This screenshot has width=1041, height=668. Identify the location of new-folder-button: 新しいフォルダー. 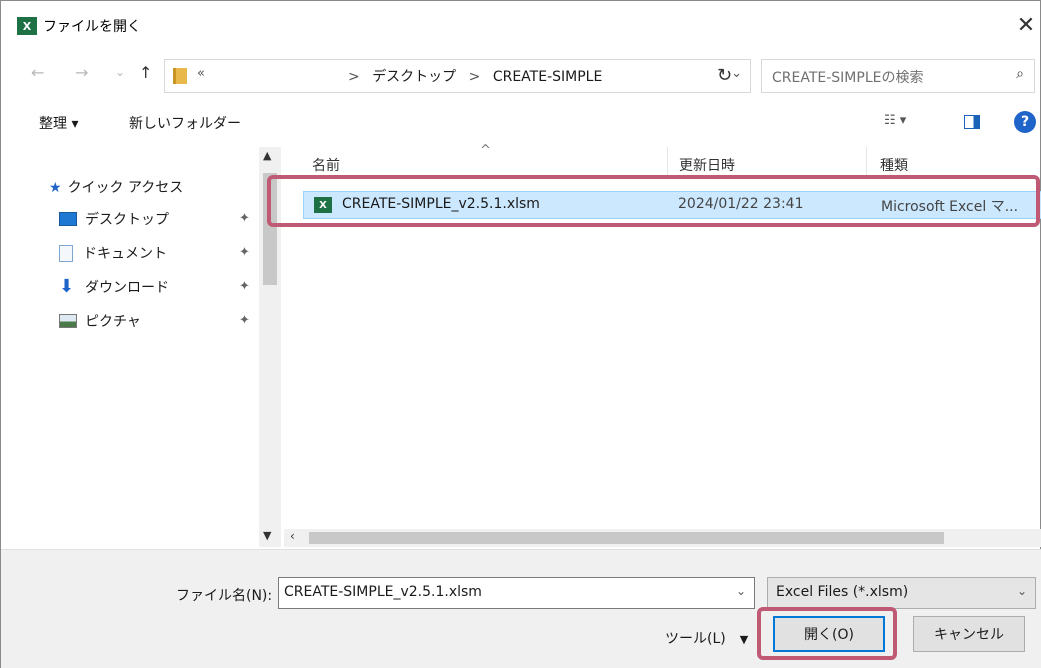
(185, 123).